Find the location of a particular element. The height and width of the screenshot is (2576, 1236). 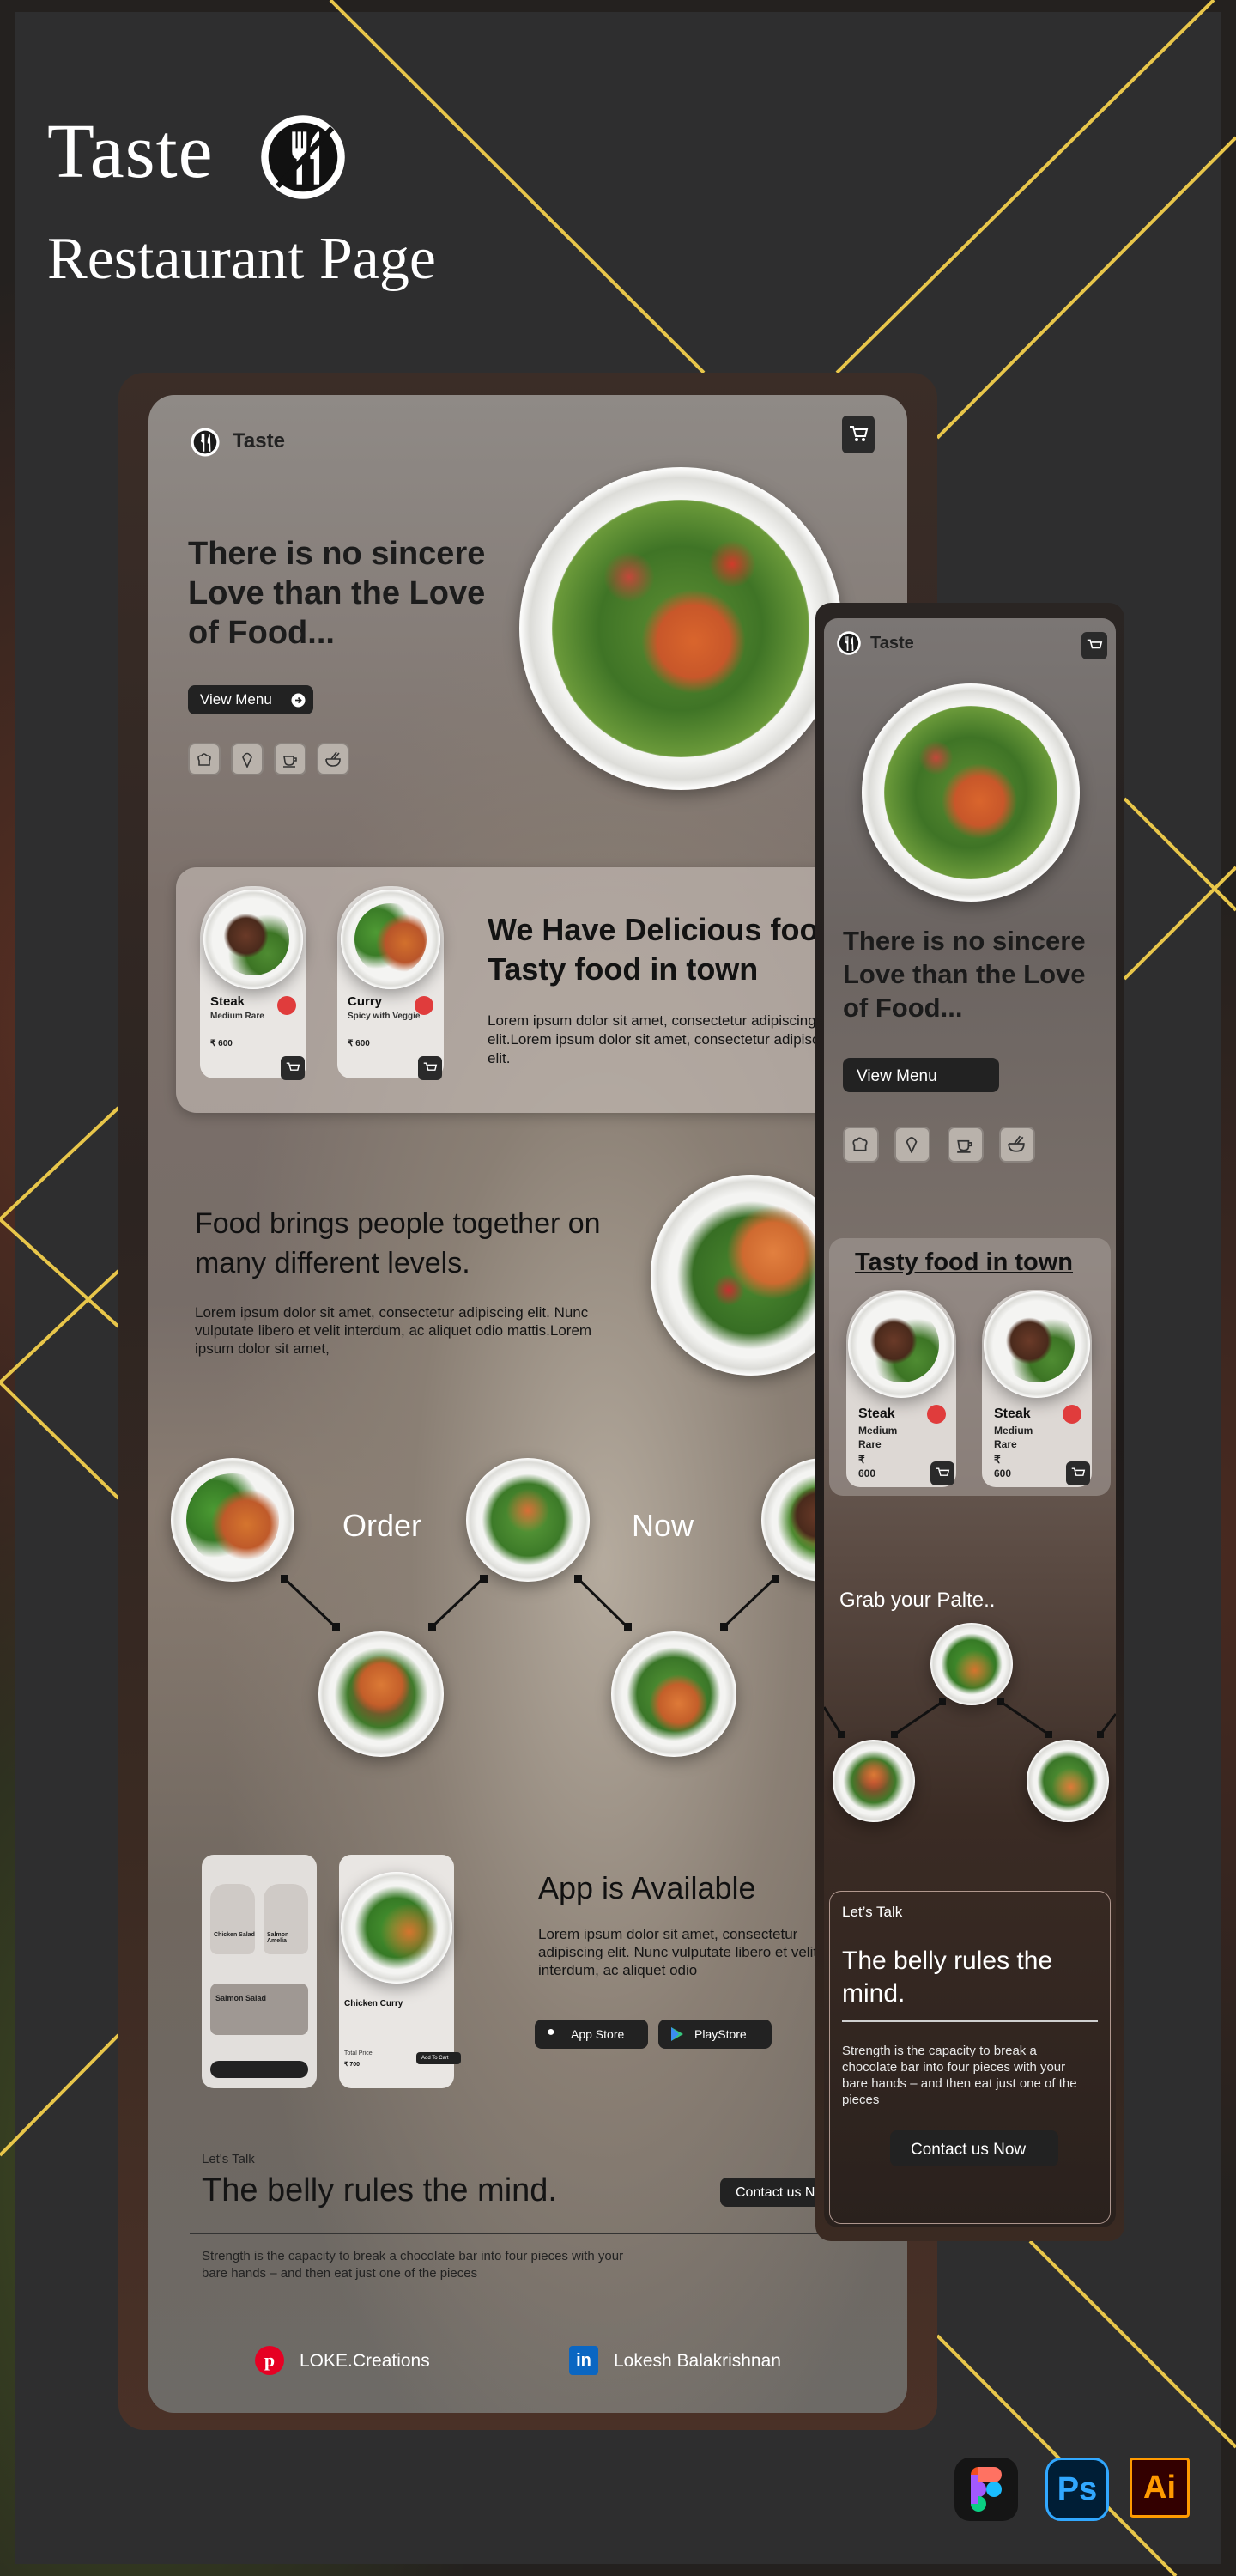

showcase-subtitle: Restaurant Page is located at coordinates (241, 259).